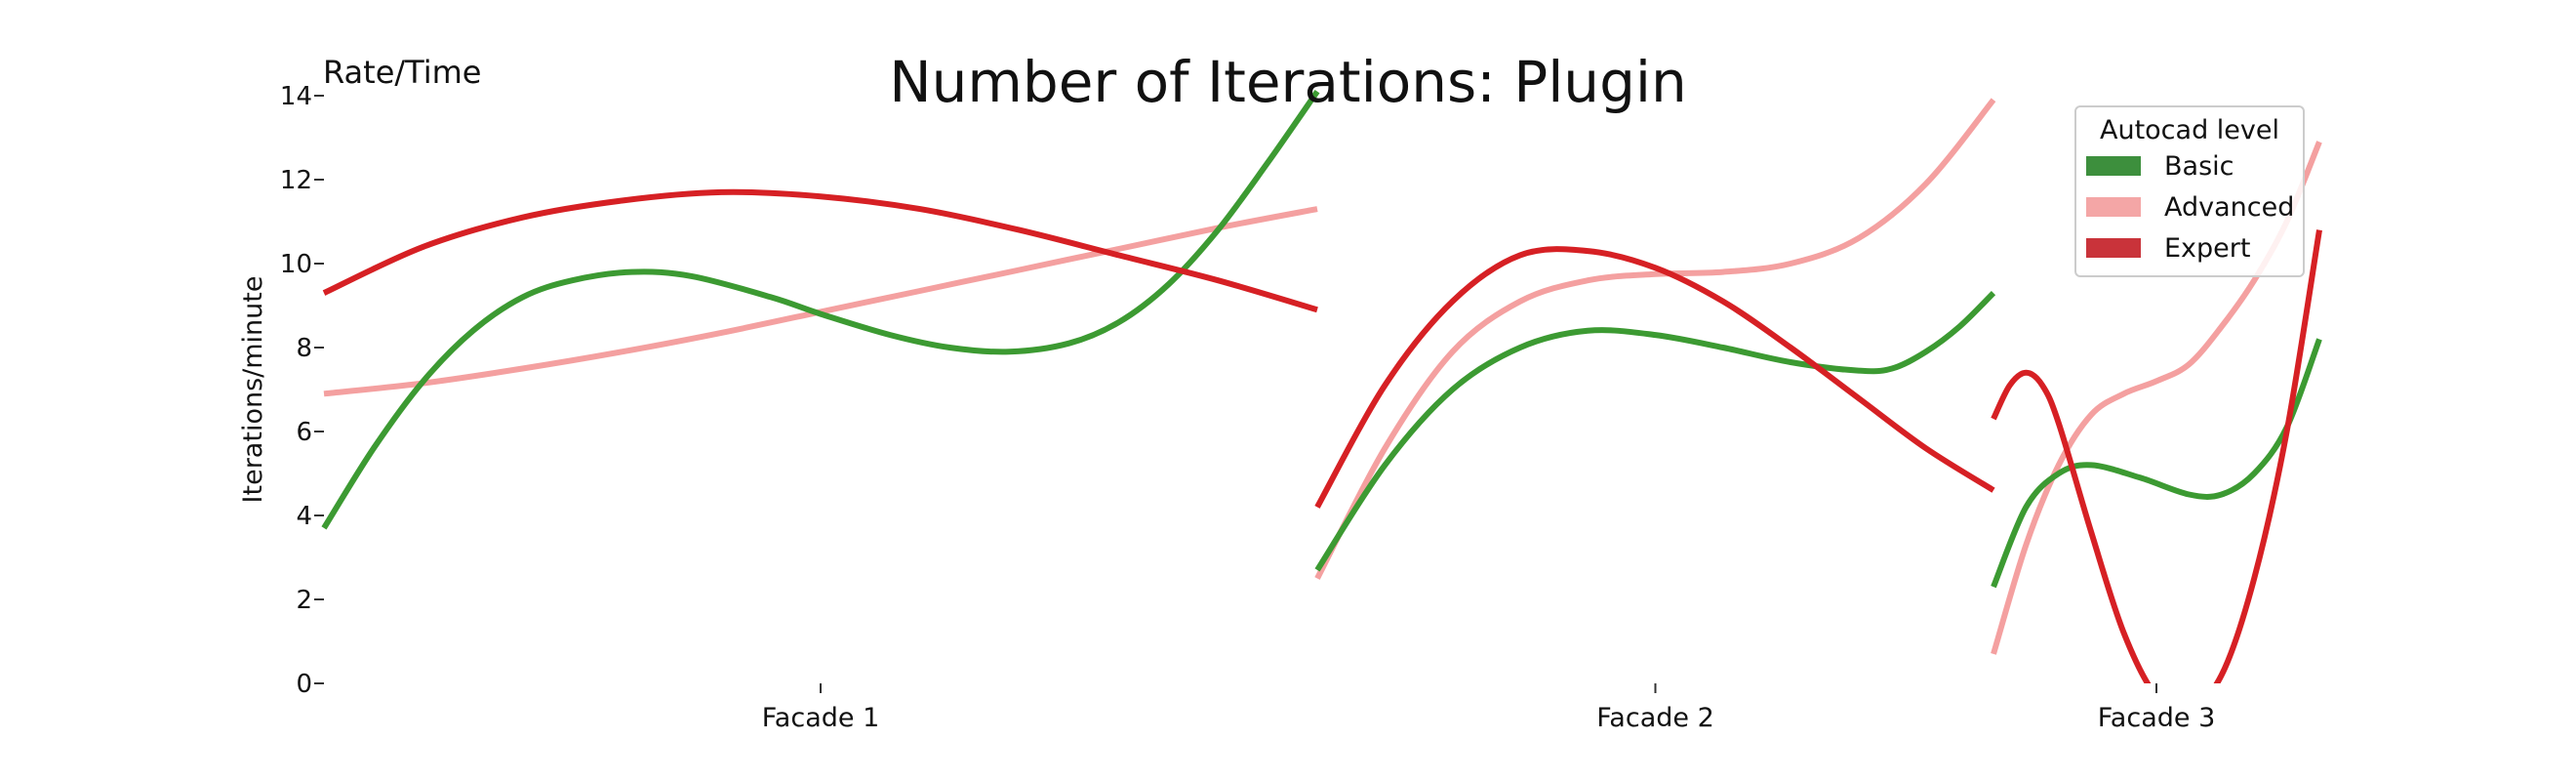  Describe the element at coordinates (1655, 718) in the screenshot. I see `x-tick-label-2: Facade 2` at that location.